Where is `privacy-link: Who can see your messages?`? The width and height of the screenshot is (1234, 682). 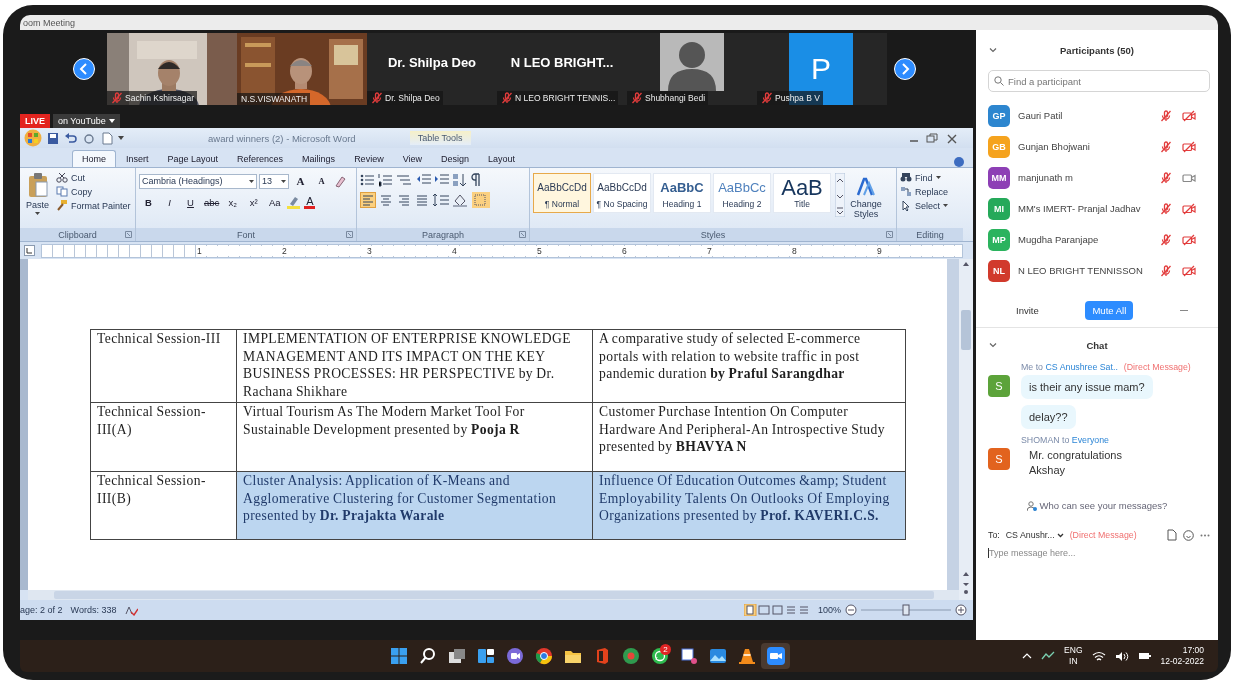
privacy-link: Who can see your messages? is located at coordinates (1097, 505).